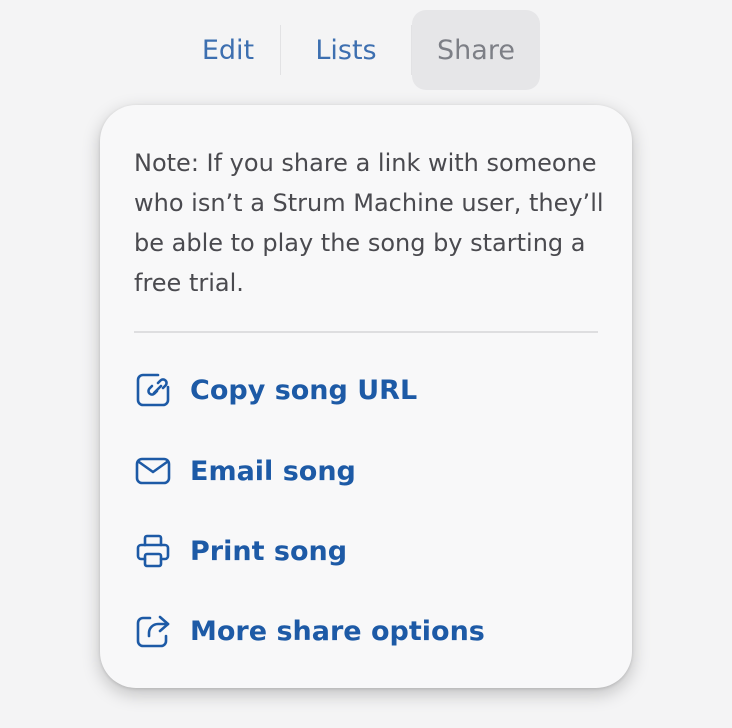 The width and height of the screenshot is (732, 728). What do you see at coordinates (304, 390) in the screenshot?
I see `copy-song-url-label: Copy song URL` at bounding box center [304, 390].